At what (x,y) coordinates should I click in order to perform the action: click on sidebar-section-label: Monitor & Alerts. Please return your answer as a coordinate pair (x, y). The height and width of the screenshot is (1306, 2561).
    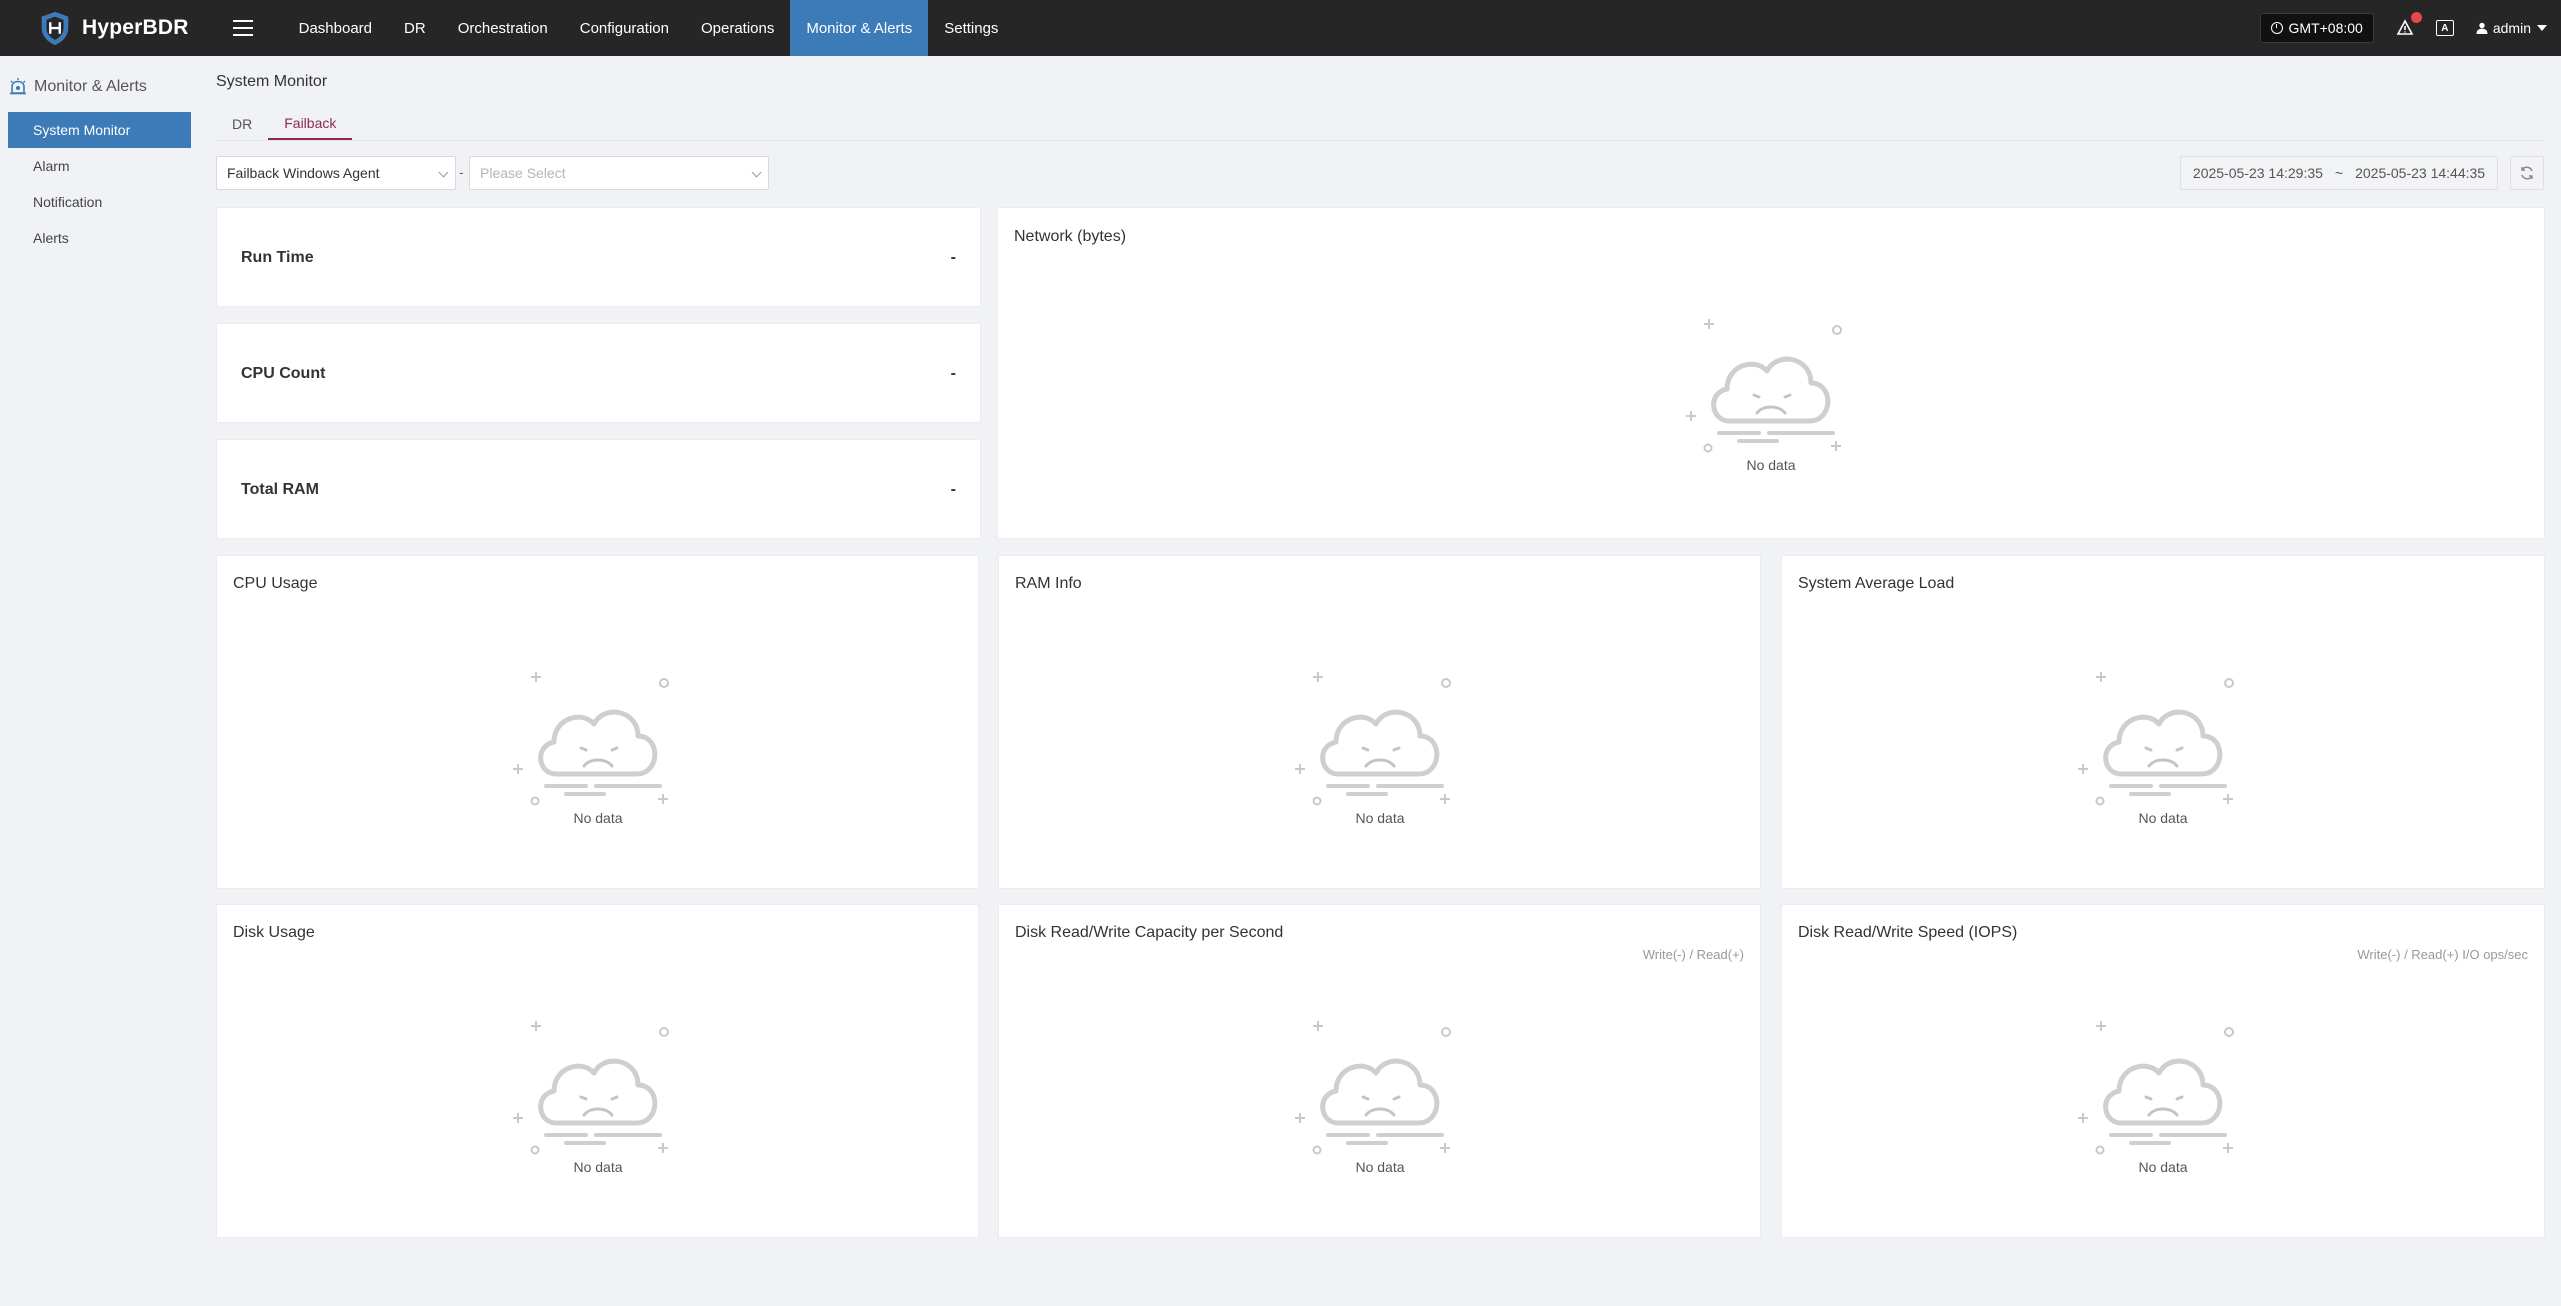
    Looking at the image, I should click on (90, 86).